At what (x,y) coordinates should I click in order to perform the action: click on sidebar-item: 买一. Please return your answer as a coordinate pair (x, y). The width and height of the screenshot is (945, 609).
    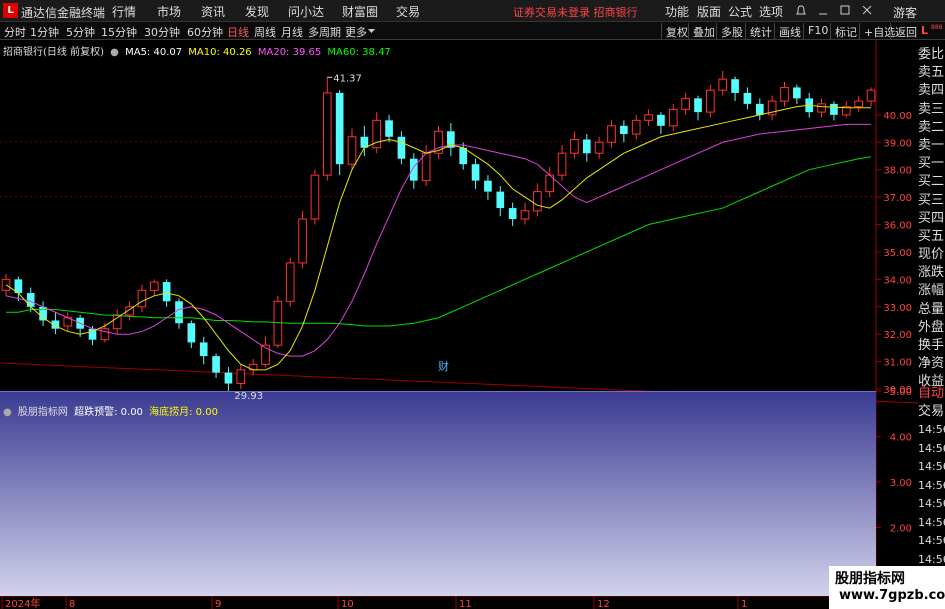
    Looking at the image, I should click on (931, 164).